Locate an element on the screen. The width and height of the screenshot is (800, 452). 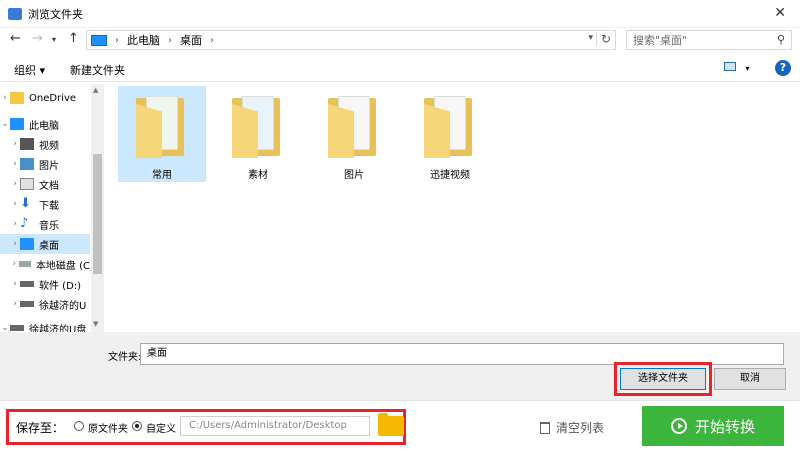
folder-label: 迅捷视频 is located at coordinates (450, 175).